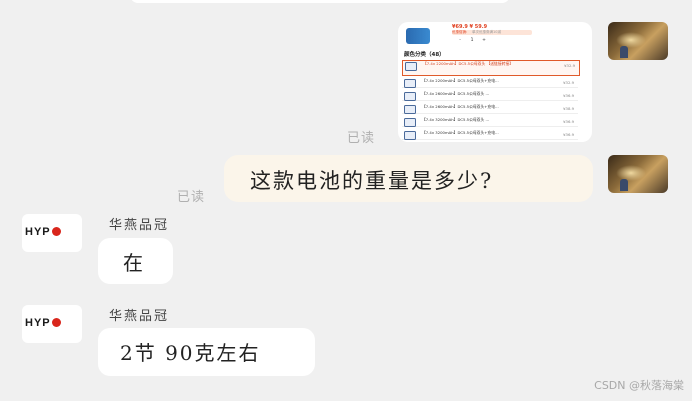 This screenshot has width=692, height=401. I want to click on reply-message-bubble: 2节 90克左右, so click(206, 352).